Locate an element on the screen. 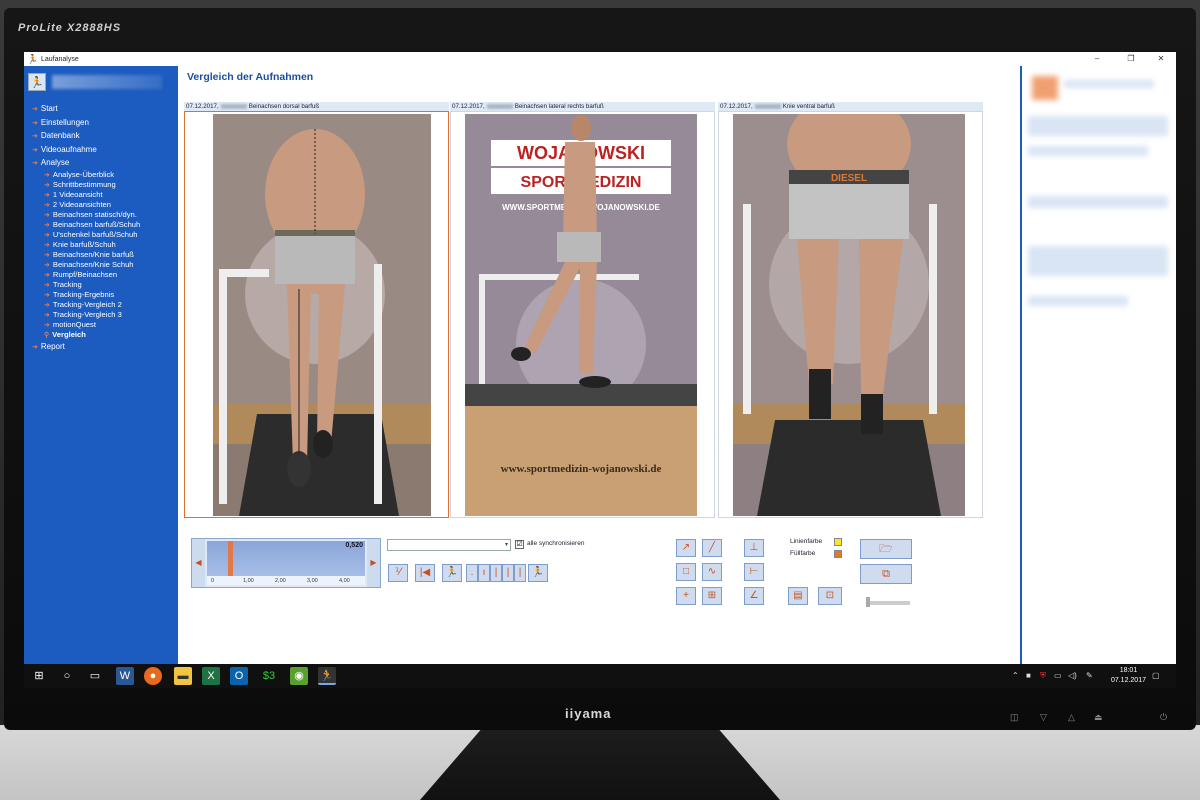  tray-up-icon: ⌃ is located at coordinates (1015, 675).